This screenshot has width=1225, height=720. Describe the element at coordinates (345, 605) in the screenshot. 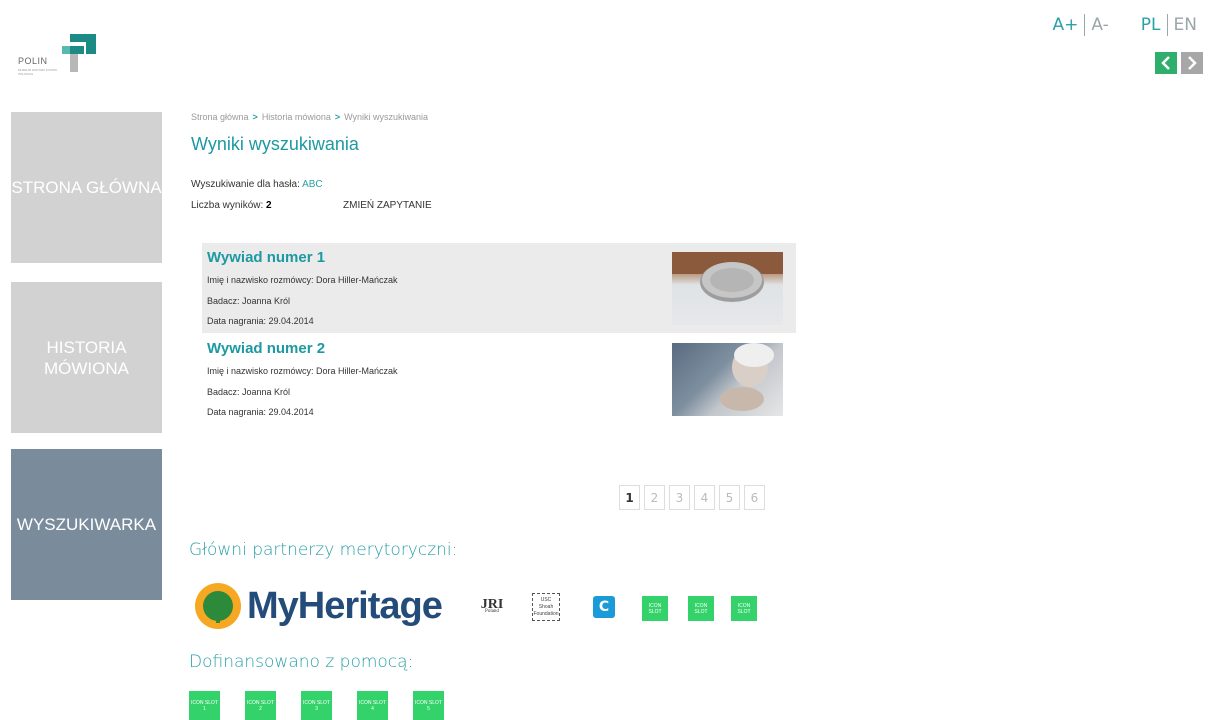

I see `myheritage-text: MyHeritage` at that location.